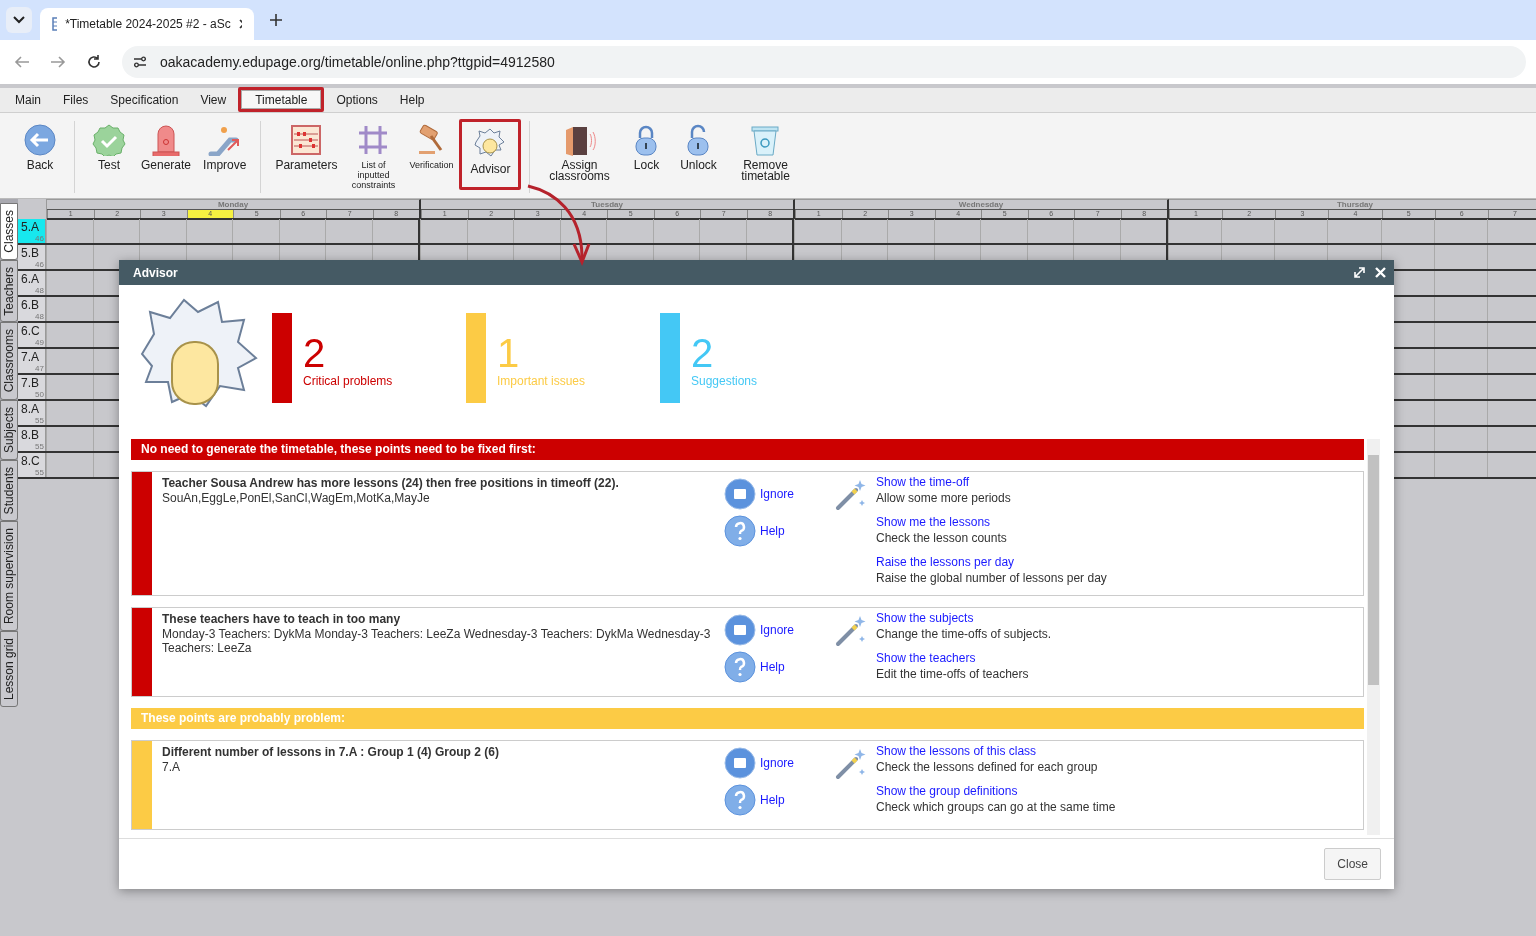  I want to click on menu-tab: Specification, so click(144, 100).